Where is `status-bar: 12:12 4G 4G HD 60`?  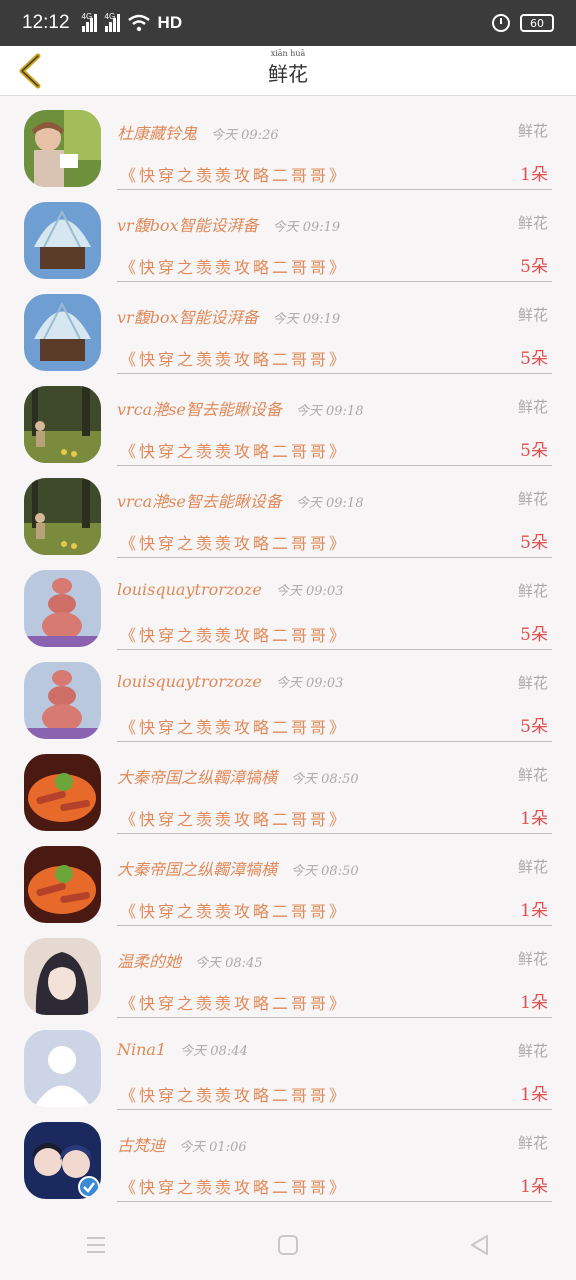
status-bar: 12:12 4G 4G HD 60 is located at coordinates (288, 23).